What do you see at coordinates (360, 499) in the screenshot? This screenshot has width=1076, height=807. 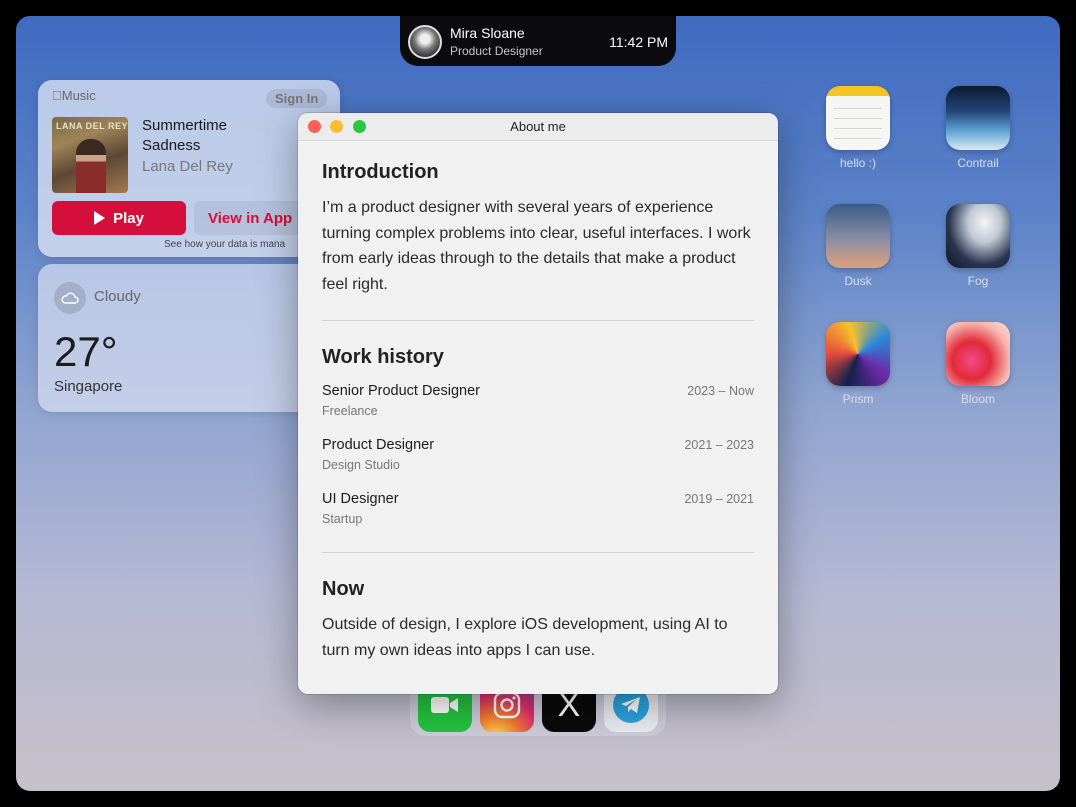 I see `job-title: UI Designer` at bounding box center [360, 499].